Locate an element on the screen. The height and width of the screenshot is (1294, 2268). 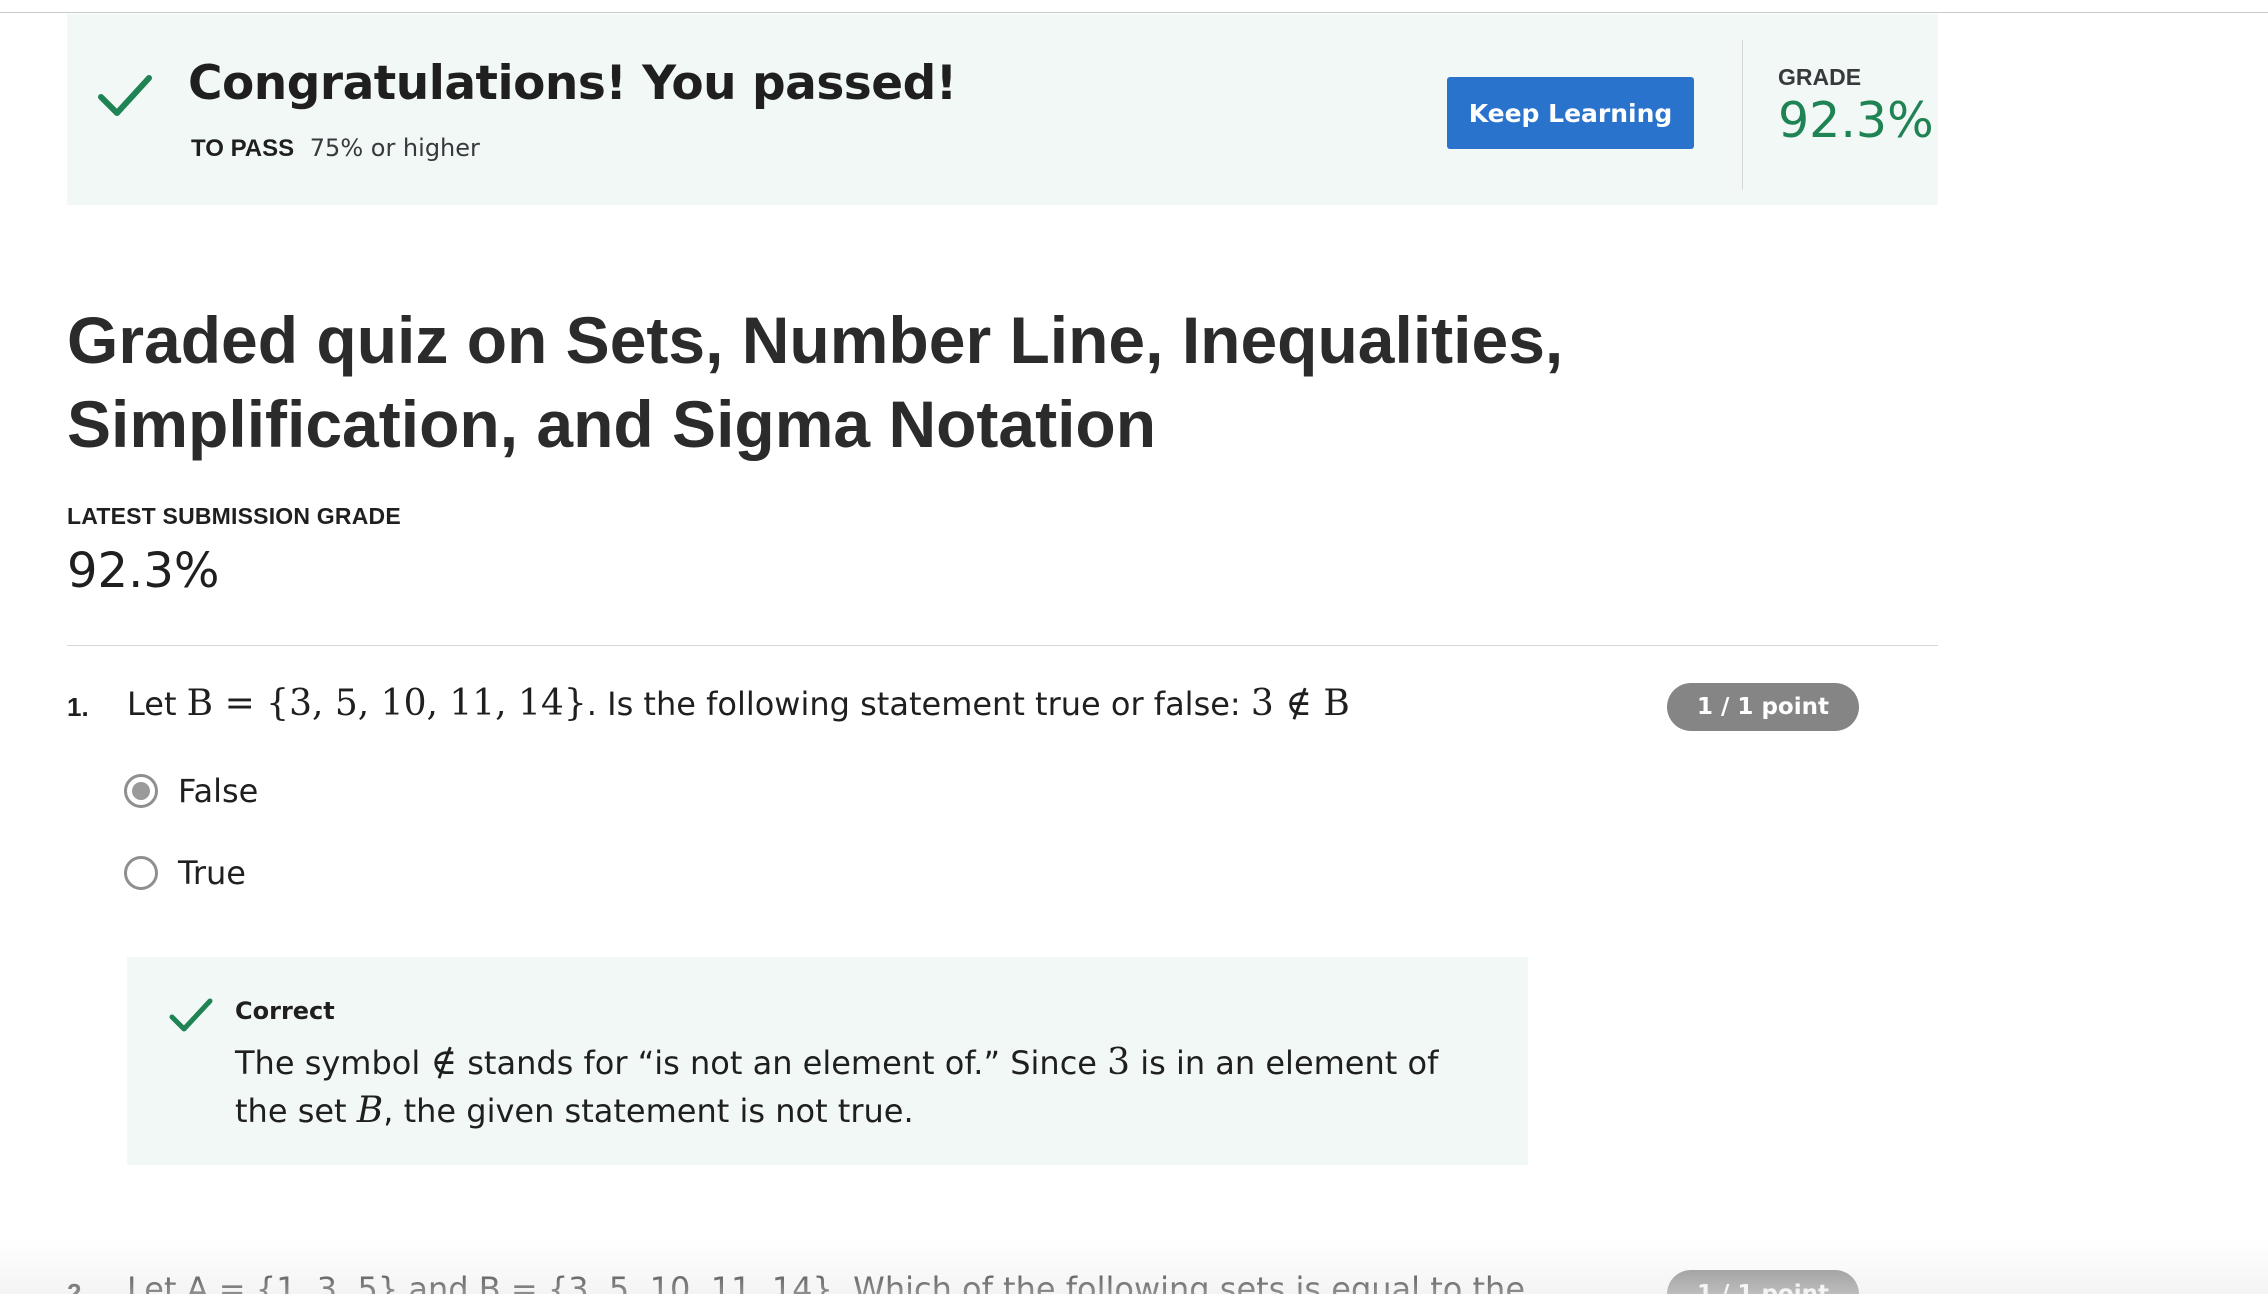
question-prefix: Let is located at coordinates (152, 704).